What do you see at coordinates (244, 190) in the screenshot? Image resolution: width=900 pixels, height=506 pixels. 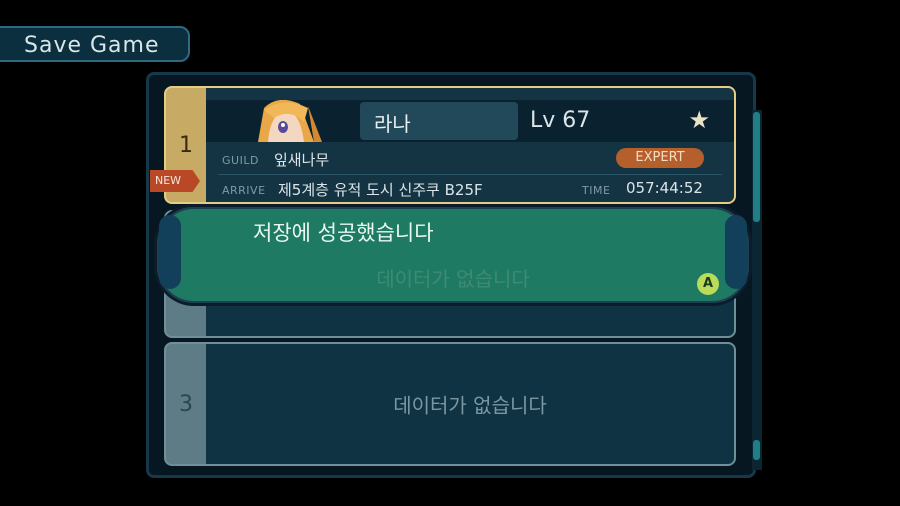 I see `arrive-label: ARRIVE` at bounding box center [244, 190].